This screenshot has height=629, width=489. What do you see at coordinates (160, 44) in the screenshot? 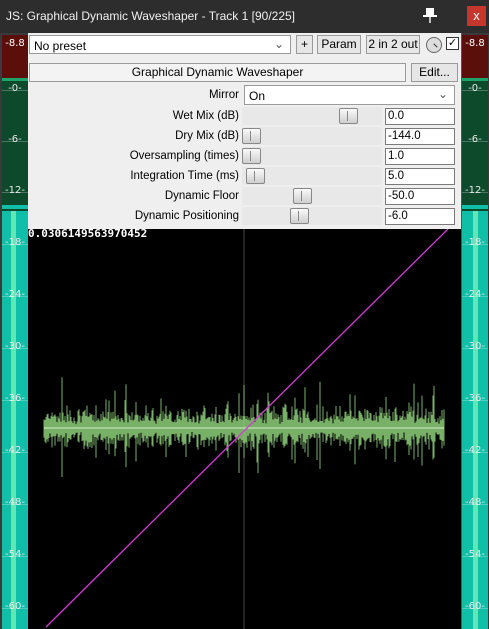
I see `preset-dropdown: No preset ⌄` at bounding box center [160, 44].